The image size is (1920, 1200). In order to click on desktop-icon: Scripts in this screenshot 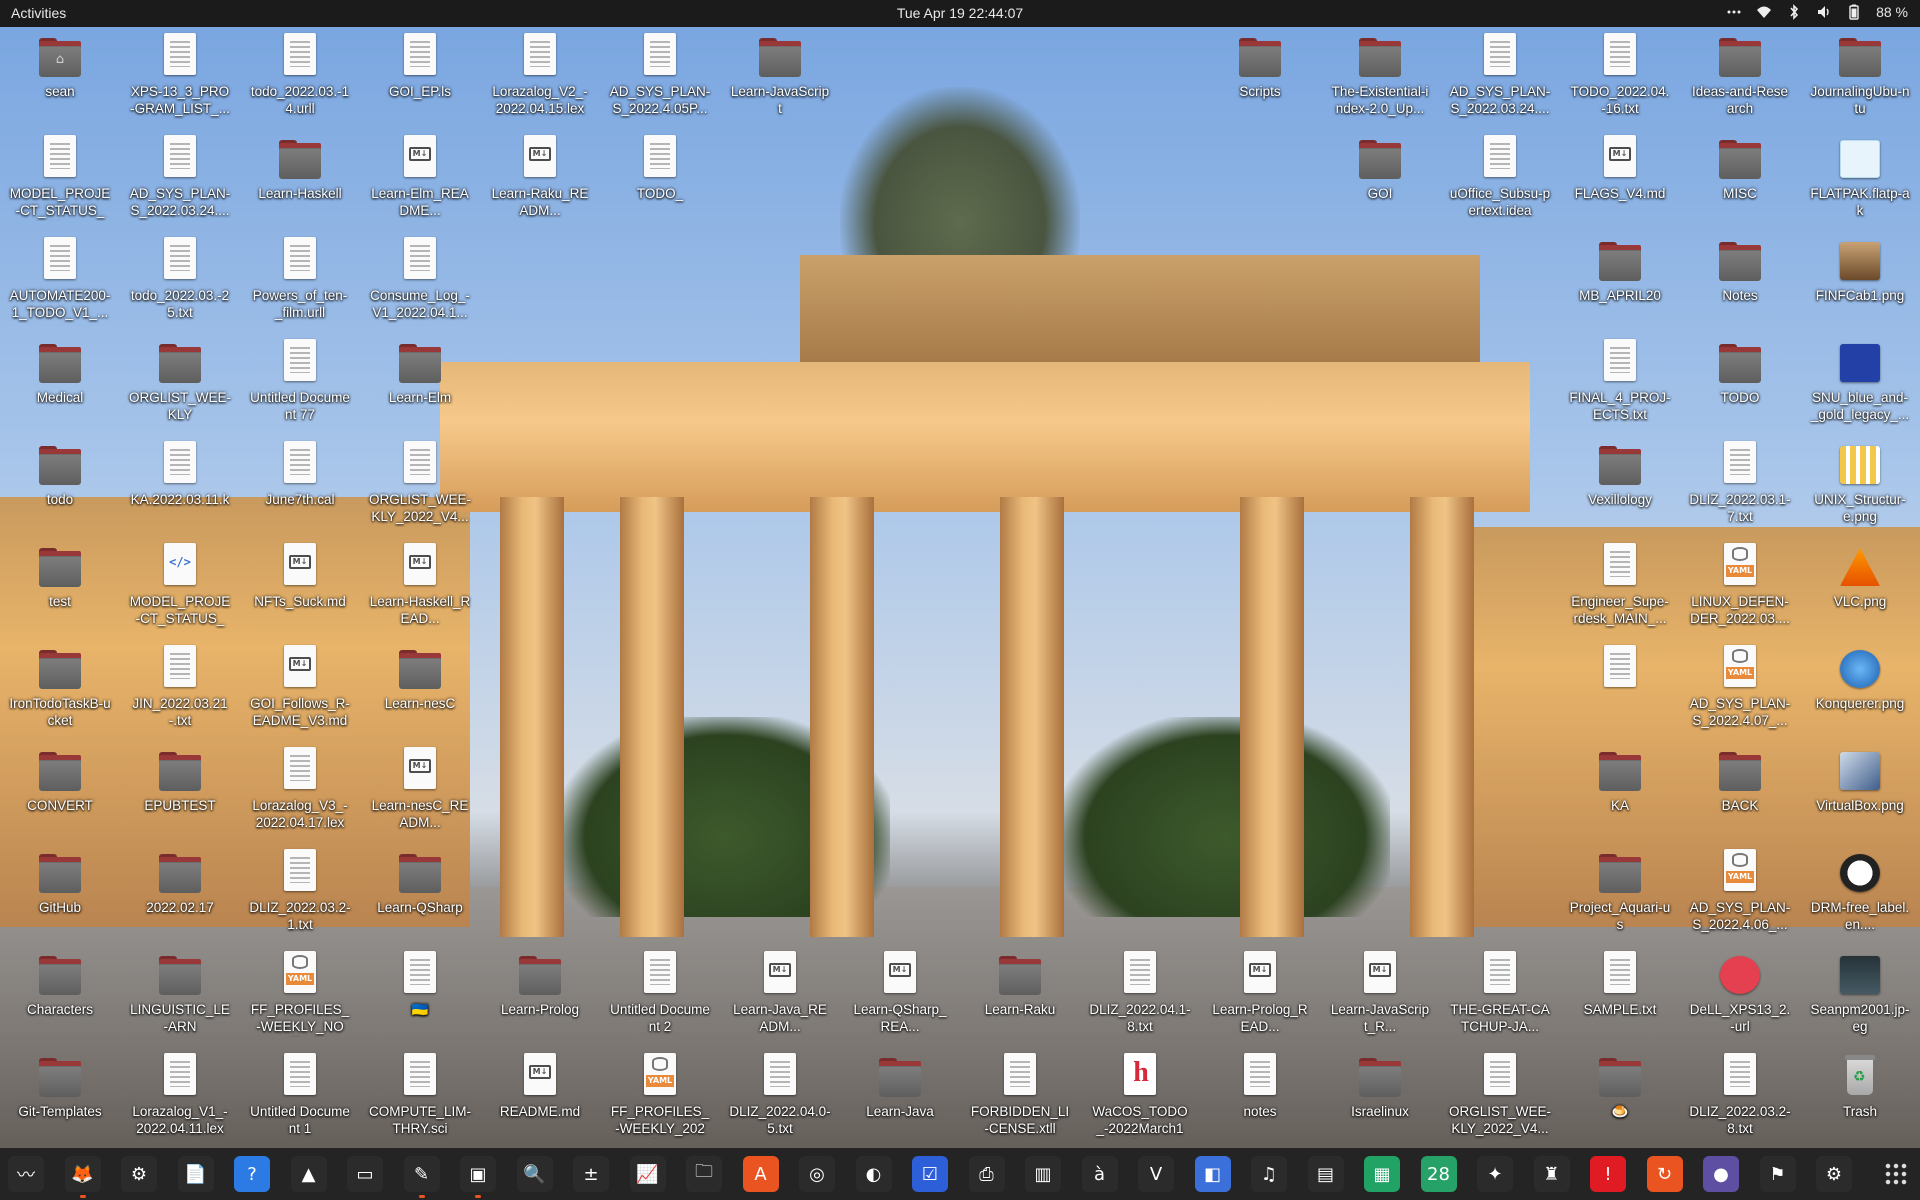, I will do `click(1260, 77)`.